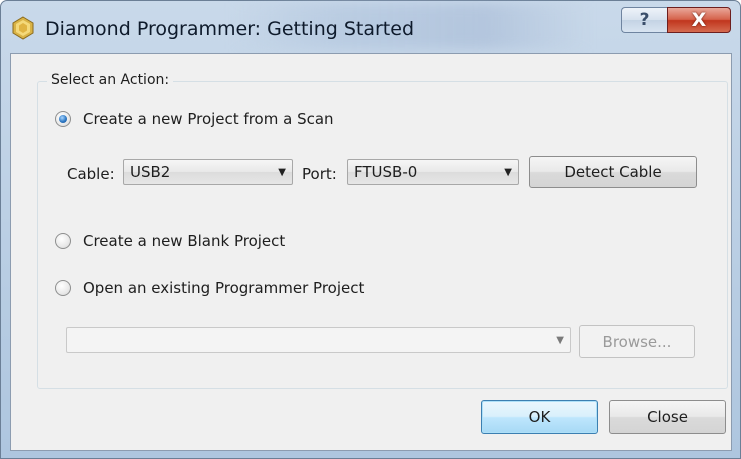  I want to click on cable-label: Cable:, so click(91, 174).